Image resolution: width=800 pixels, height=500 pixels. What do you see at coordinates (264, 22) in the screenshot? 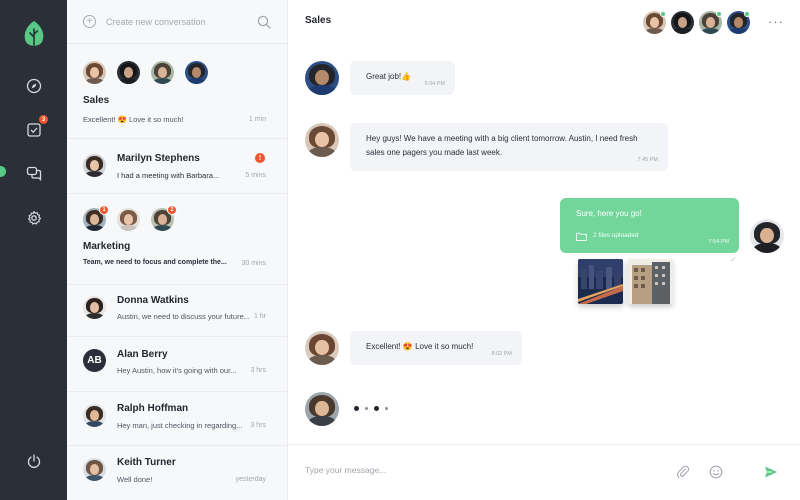
I see `search-icon` at bounding box center [264, 22].